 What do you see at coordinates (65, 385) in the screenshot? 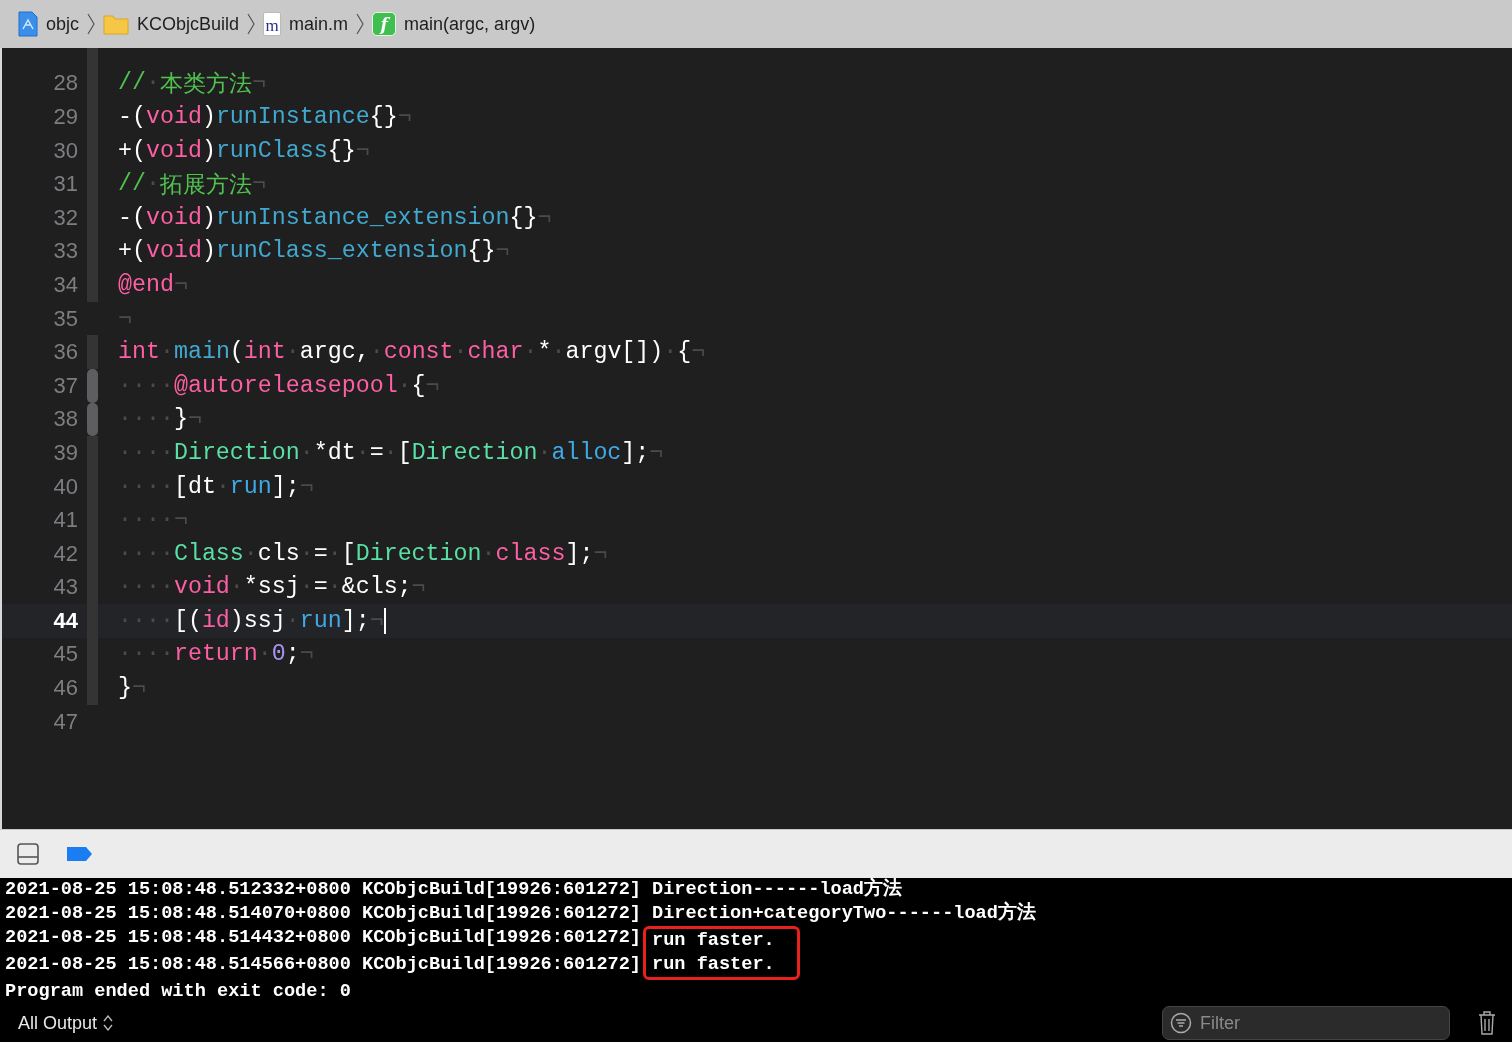
I see `line-number: 37` at bounding box center [65, 385].